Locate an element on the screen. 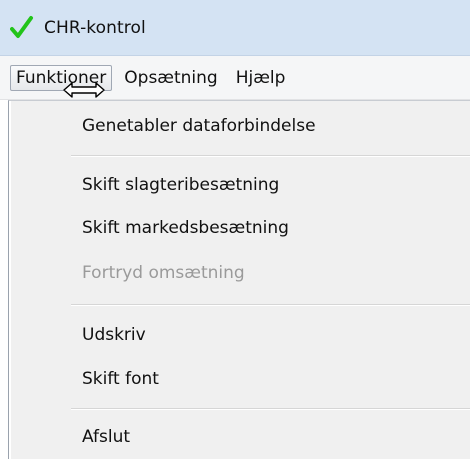 The height and width of the screenshot is (459, 470). menu-item-udskriv: Udskriv is located at coordinates (114, 335).